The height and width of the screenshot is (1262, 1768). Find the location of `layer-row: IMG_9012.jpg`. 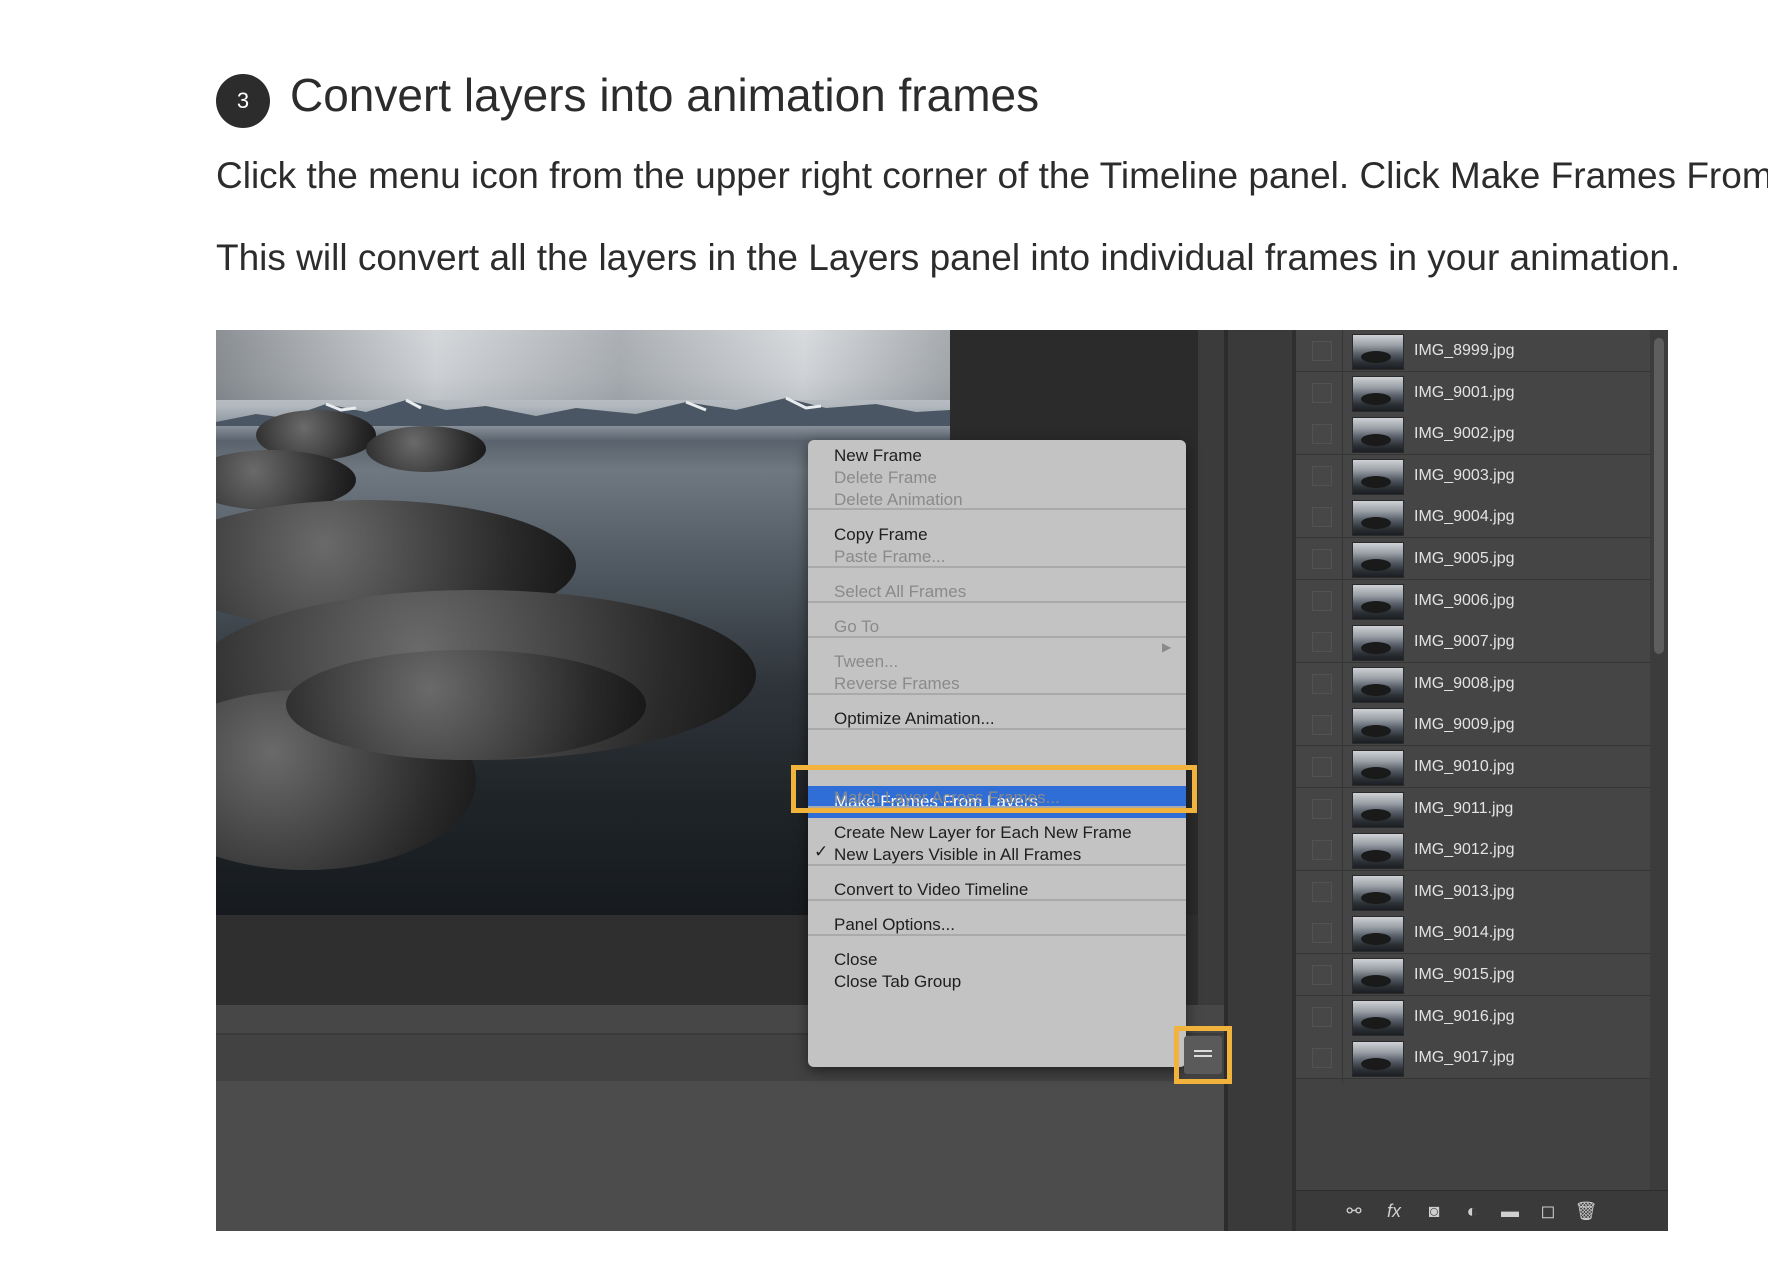

layer-row: IMG_9012.jpg is located at coordinates (1476, 852).